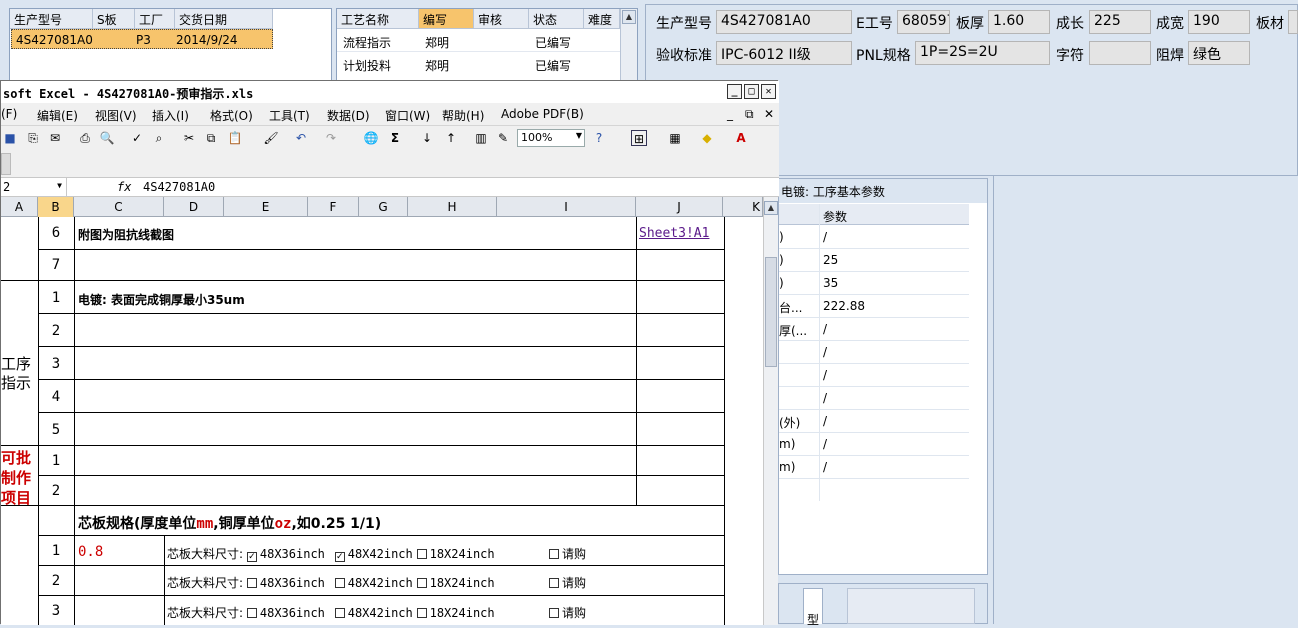 The width and height of the screenshot is (1298, 628). What do you see at coordinates (124, 187) in the screenshot?
I see `fx-icon: fx` at bounding box center [124, 187].